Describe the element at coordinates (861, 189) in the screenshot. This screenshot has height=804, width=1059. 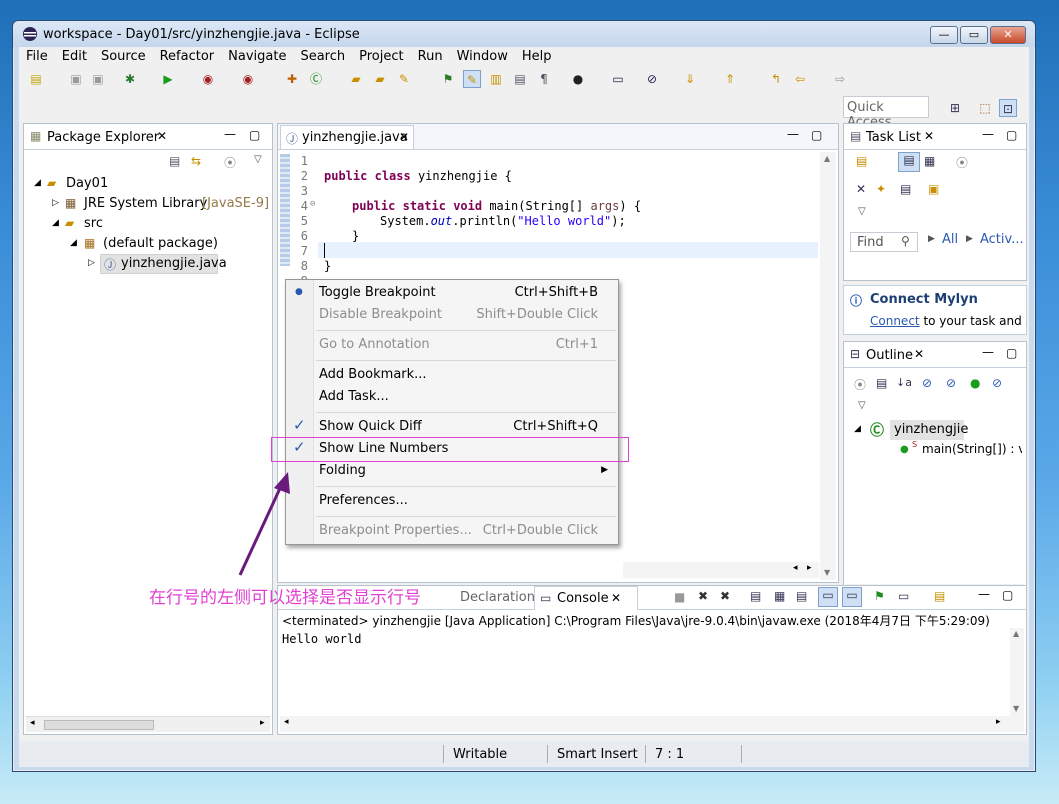
I see `hide-completed-icon: ✕` at that location.